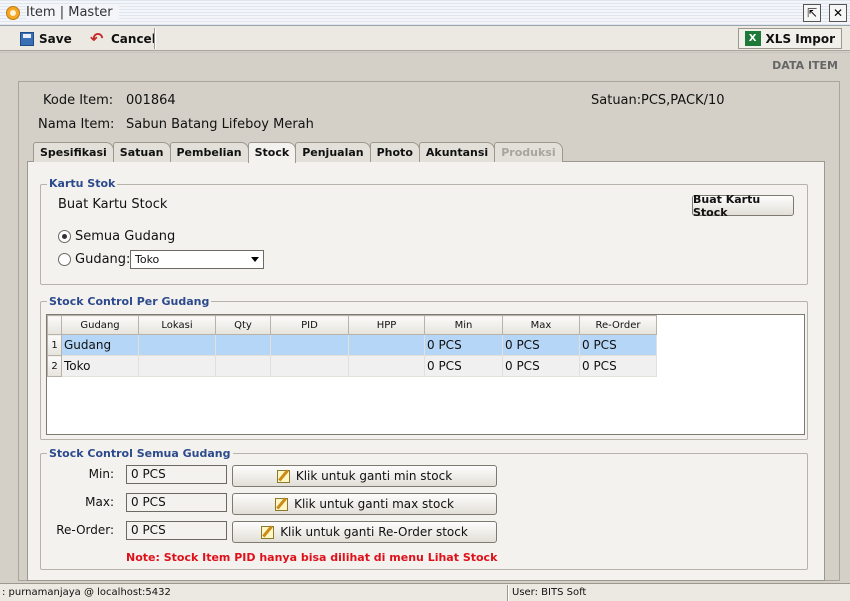 The image size is (850, 601). Describe the element at coordinates (425, 52) in the screenshot. I see `toolbar-divider` at that location.